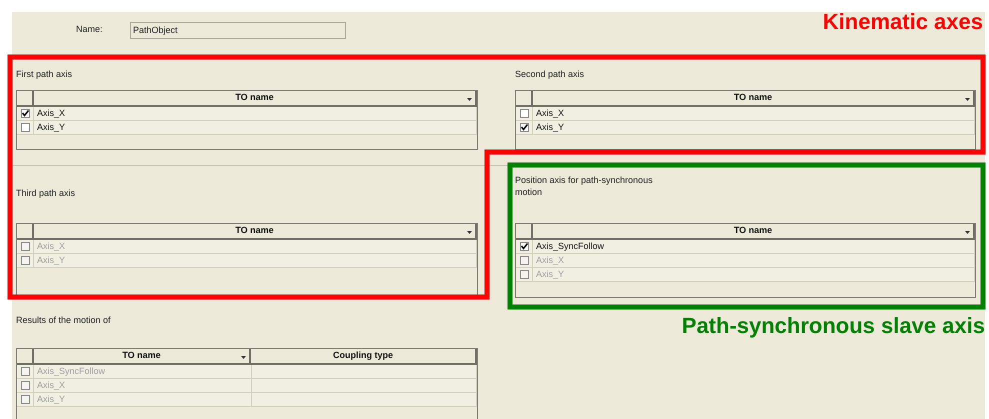 This screenshot has width=989, height=419. Describe the element at coordinates (550, 74) in the screenshot. I see `section-label: Second path axis` at that location.